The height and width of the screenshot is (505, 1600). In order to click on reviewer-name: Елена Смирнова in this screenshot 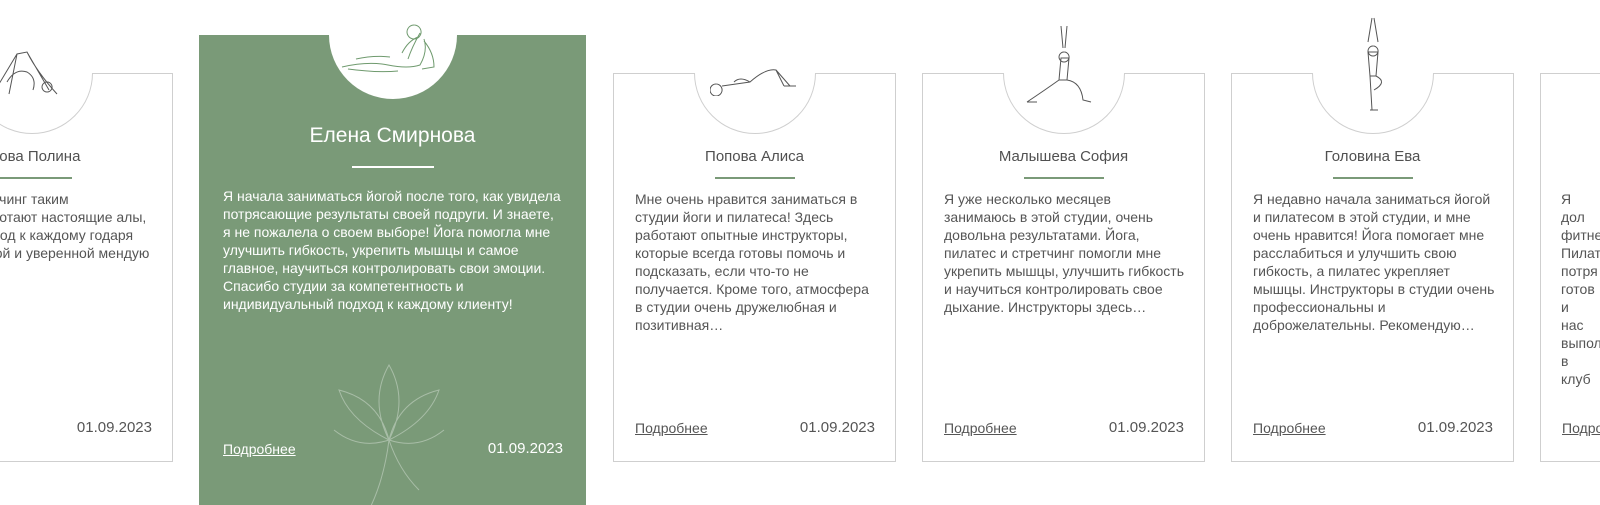, I will do `click(392, 135)`.